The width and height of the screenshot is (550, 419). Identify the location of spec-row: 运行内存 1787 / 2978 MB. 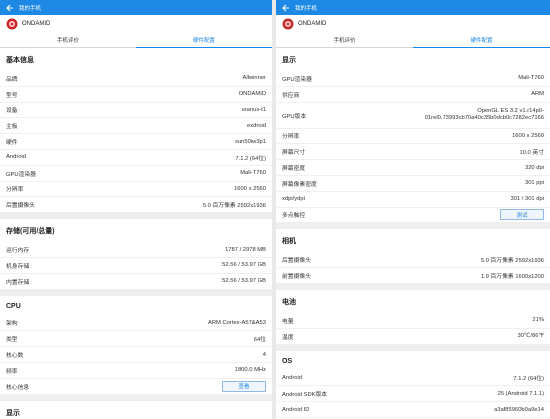
(136, 250).